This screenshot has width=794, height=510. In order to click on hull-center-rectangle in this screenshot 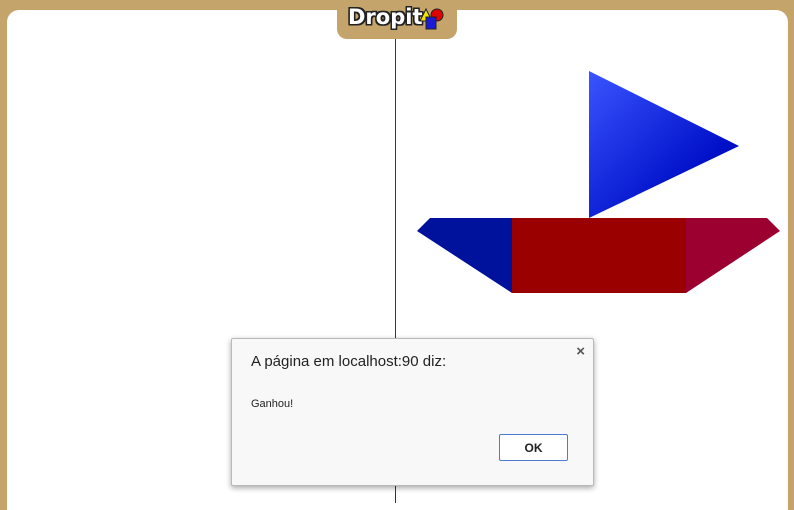, I will do `click(599, 255)`.